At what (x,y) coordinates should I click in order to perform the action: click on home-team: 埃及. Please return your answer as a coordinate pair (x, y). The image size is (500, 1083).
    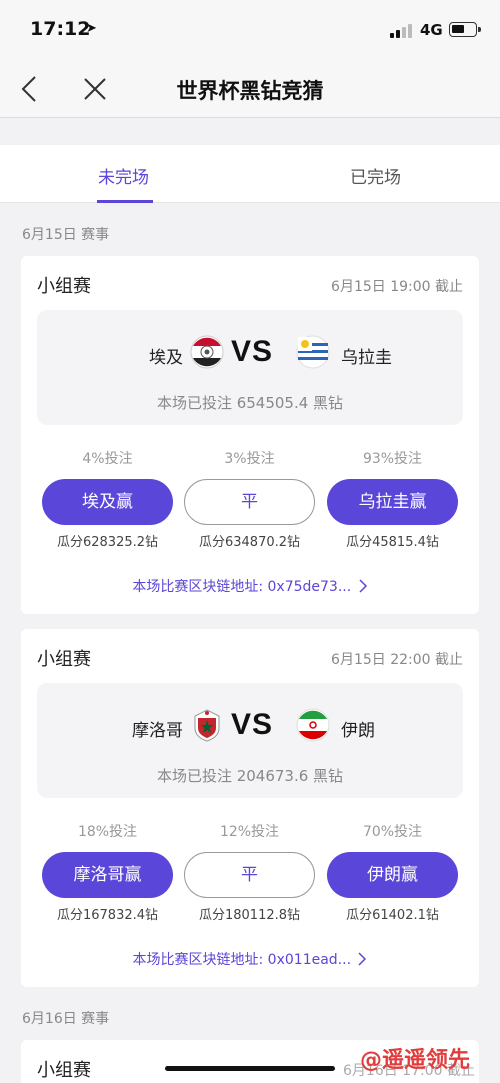
    Looking at the image, I should click on (166, 358).